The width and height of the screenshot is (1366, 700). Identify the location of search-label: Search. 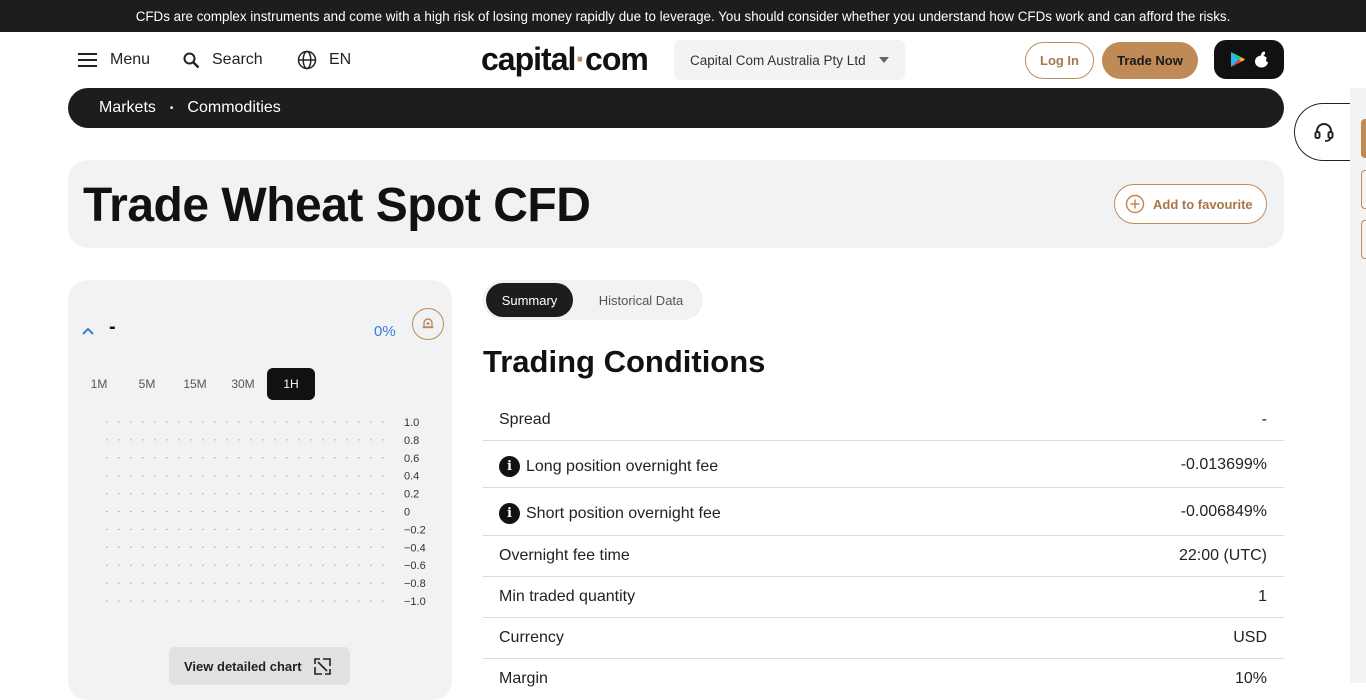
(237, 59).